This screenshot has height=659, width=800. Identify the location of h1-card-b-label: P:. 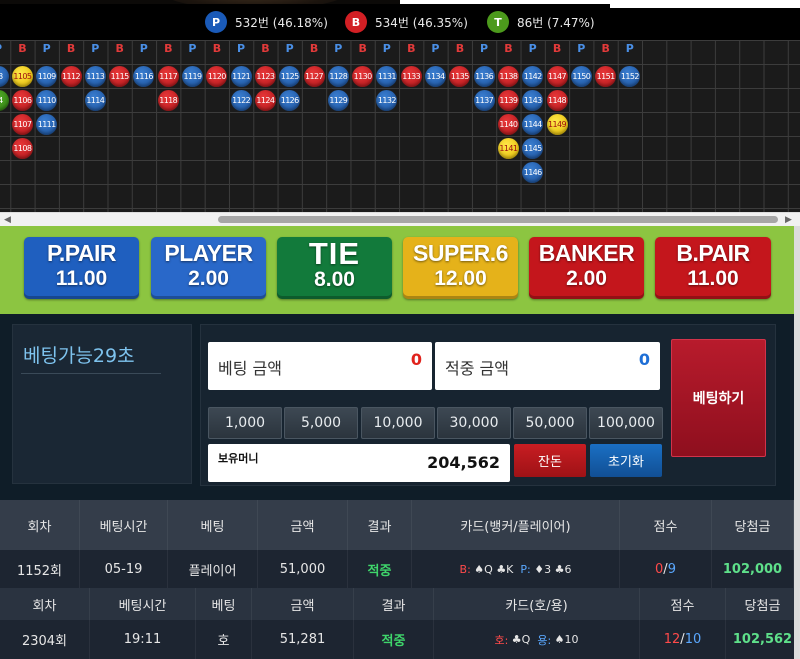
(525, 569).